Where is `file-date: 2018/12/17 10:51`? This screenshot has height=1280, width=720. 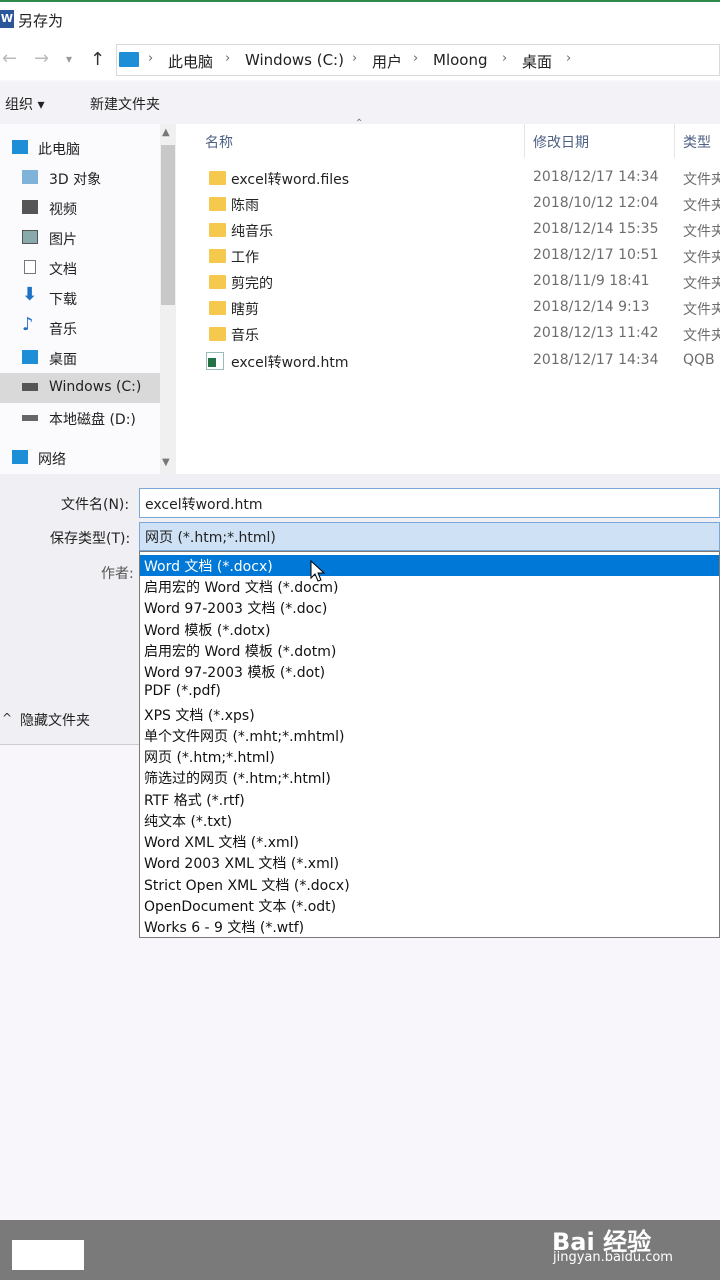
file-date: 2018/12/17 10:51 is located at coordinates (596, 255).